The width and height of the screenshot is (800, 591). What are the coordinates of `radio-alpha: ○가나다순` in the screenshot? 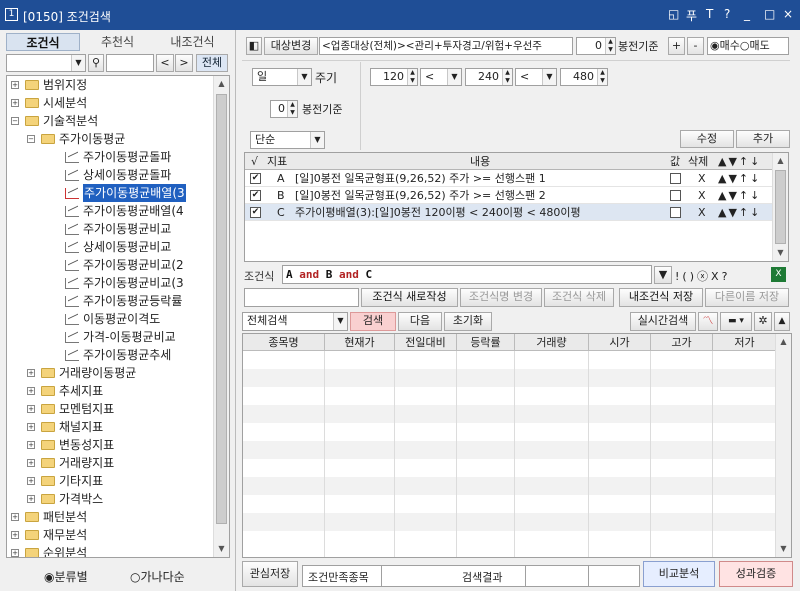 It's located at (157, 576).